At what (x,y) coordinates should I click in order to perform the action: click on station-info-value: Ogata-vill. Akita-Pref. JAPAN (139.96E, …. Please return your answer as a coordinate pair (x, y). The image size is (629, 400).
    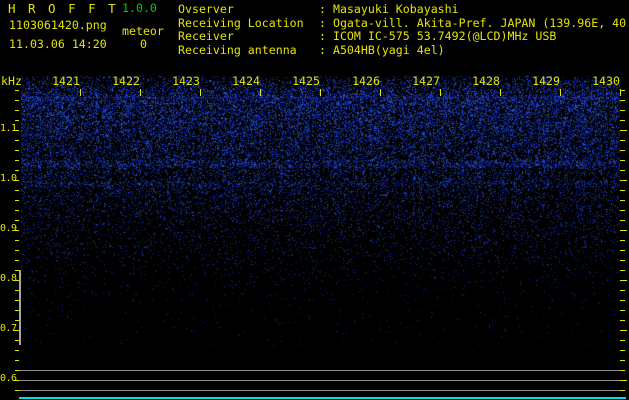
    Looking at the image, I should click on (480, 22).